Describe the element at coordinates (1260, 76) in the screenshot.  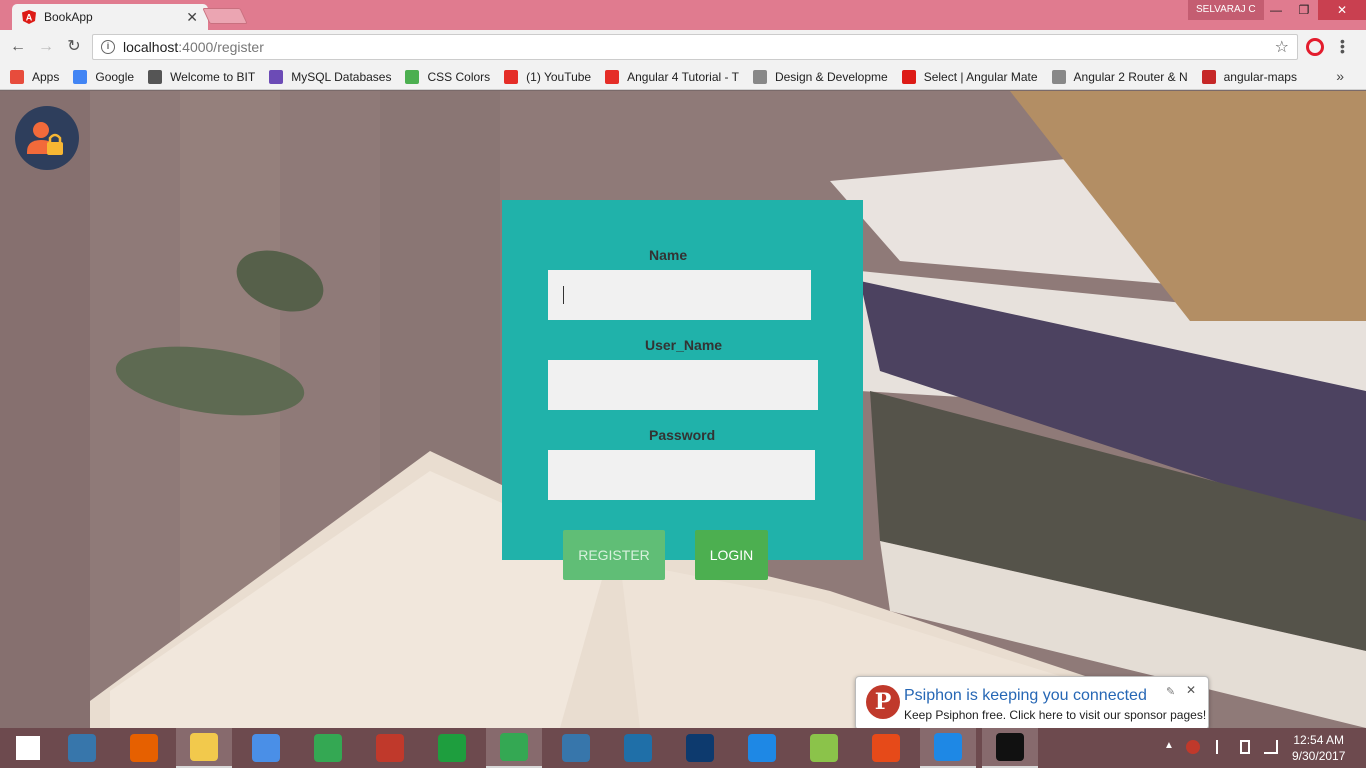
I see `bookmark-label: angular-maps` at that location.